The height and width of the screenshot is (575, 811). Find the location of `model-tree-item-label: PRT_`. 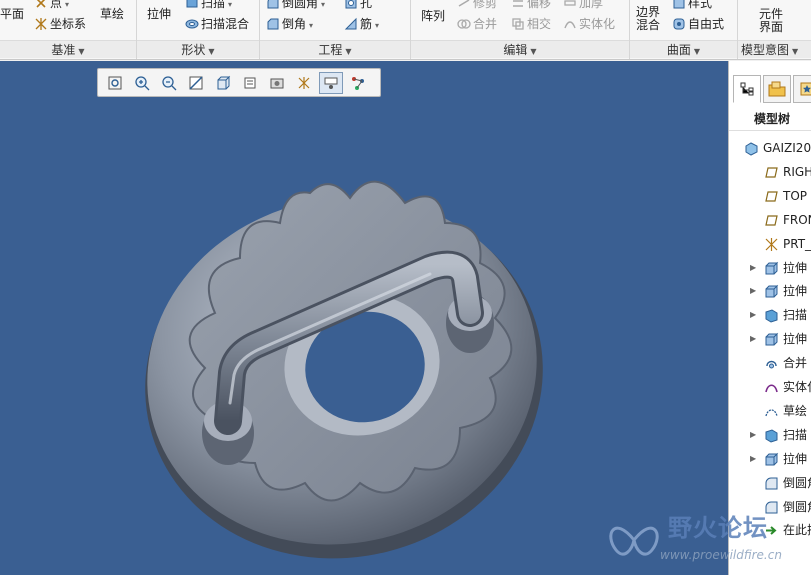

model-tree-item-label: PRT_ is located at coordinates (797, 243).